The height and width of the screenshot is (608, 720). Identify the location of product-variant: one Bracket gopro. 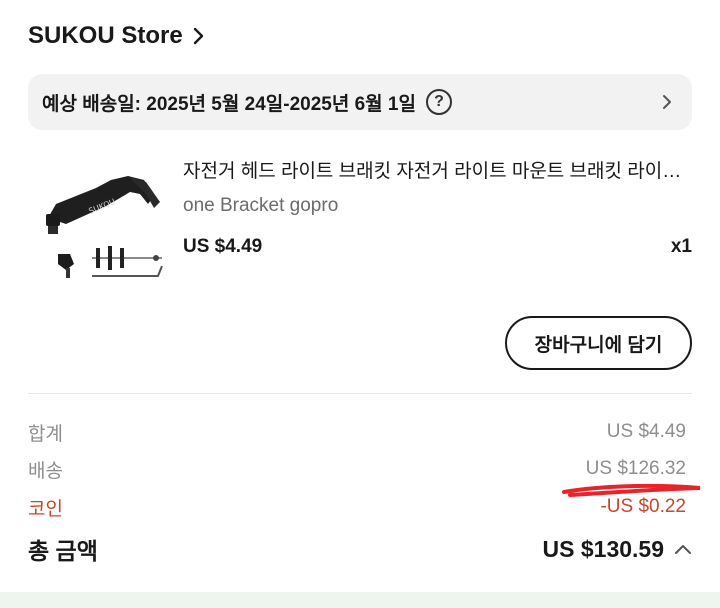
(261, 205).